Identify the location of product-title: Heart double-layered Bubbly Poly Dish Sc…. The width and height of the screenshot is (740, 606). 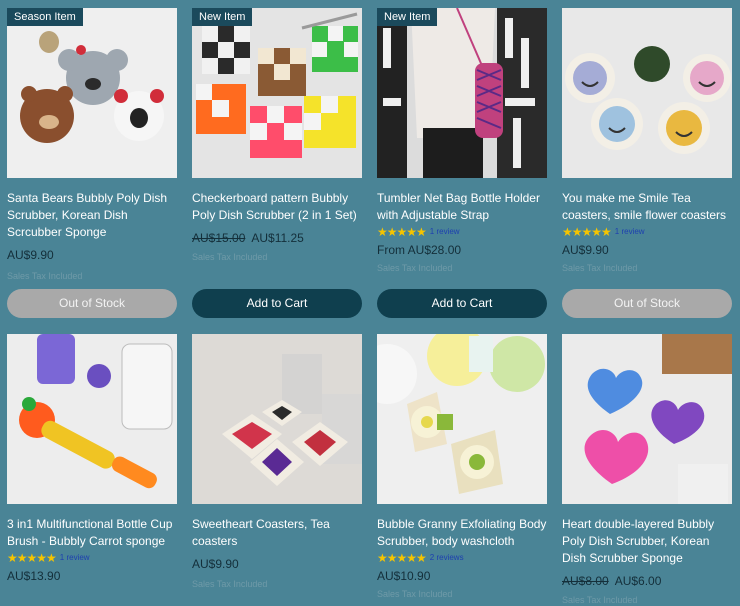
(647, 541).